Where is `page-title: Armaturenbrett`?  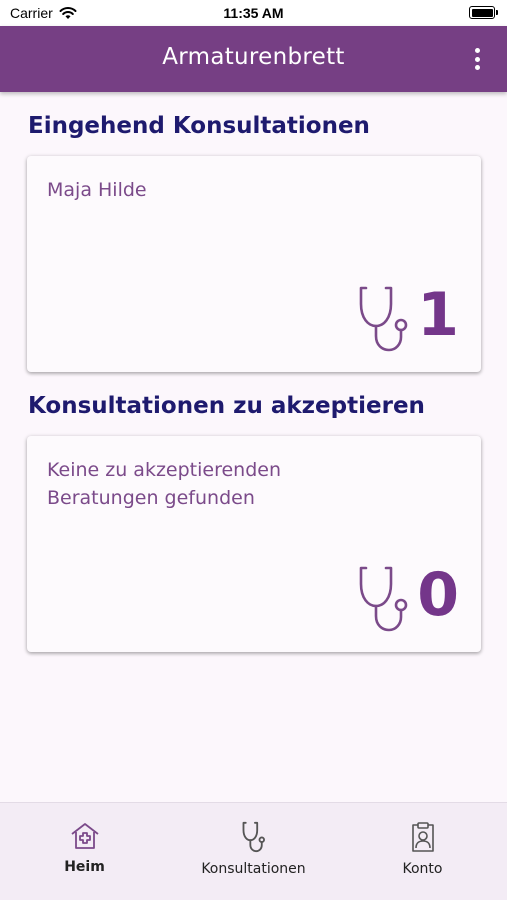
page-title: Armaturenbrett is located at coordinates (253, 57).